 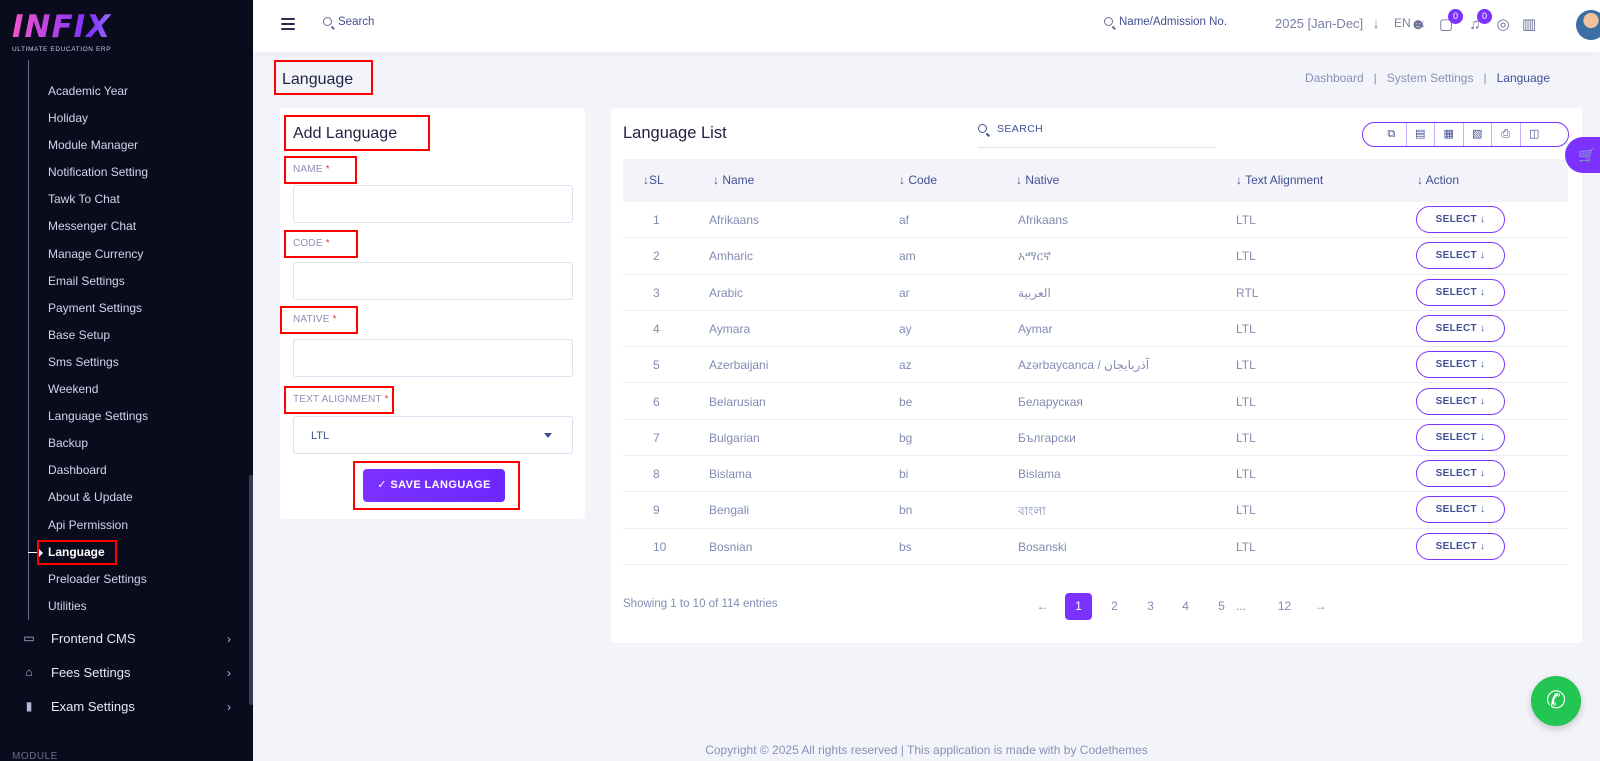 What do you see at coordinates (1279, 180) in the screenshot?
I see `col-text-alignment: ↓ Text Alignment` at bounding box center [1279, 180].